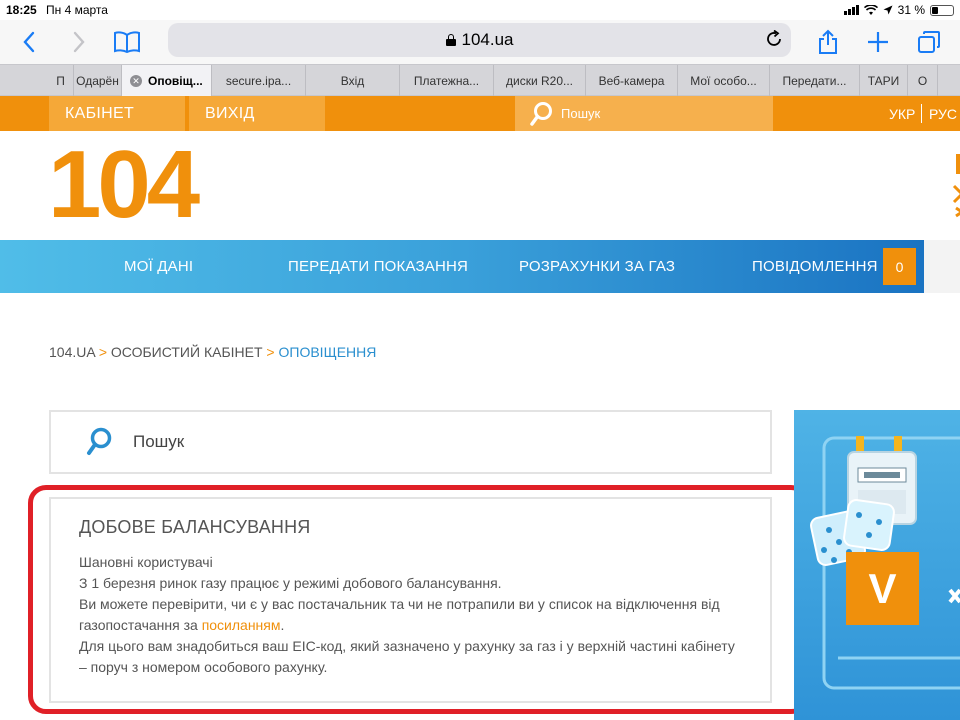  I want to click on breadcrumb-current: ОПОВІЩЕННЯ, so click(327, 352).